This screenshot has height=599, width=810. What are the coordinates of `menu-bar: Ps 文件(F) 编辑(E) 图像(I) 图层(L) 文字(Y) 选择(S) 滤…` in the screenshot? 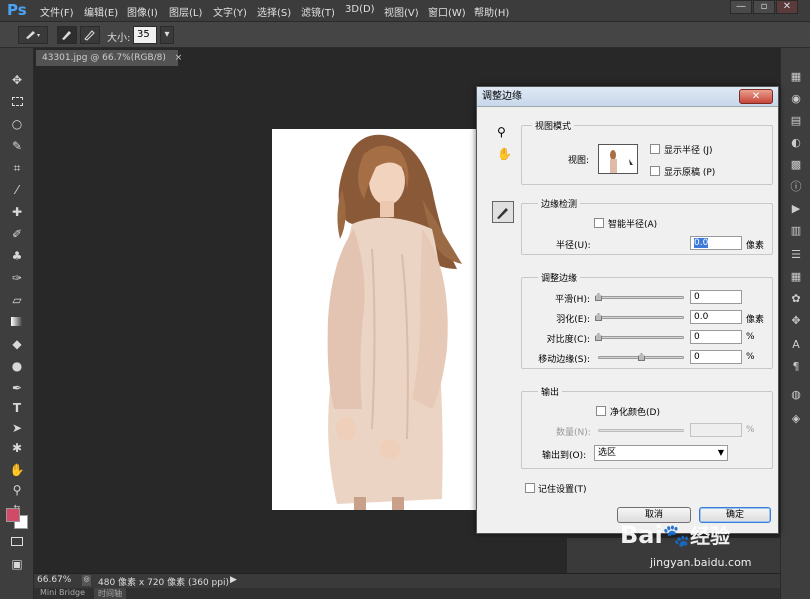 It's located at (405, 11).